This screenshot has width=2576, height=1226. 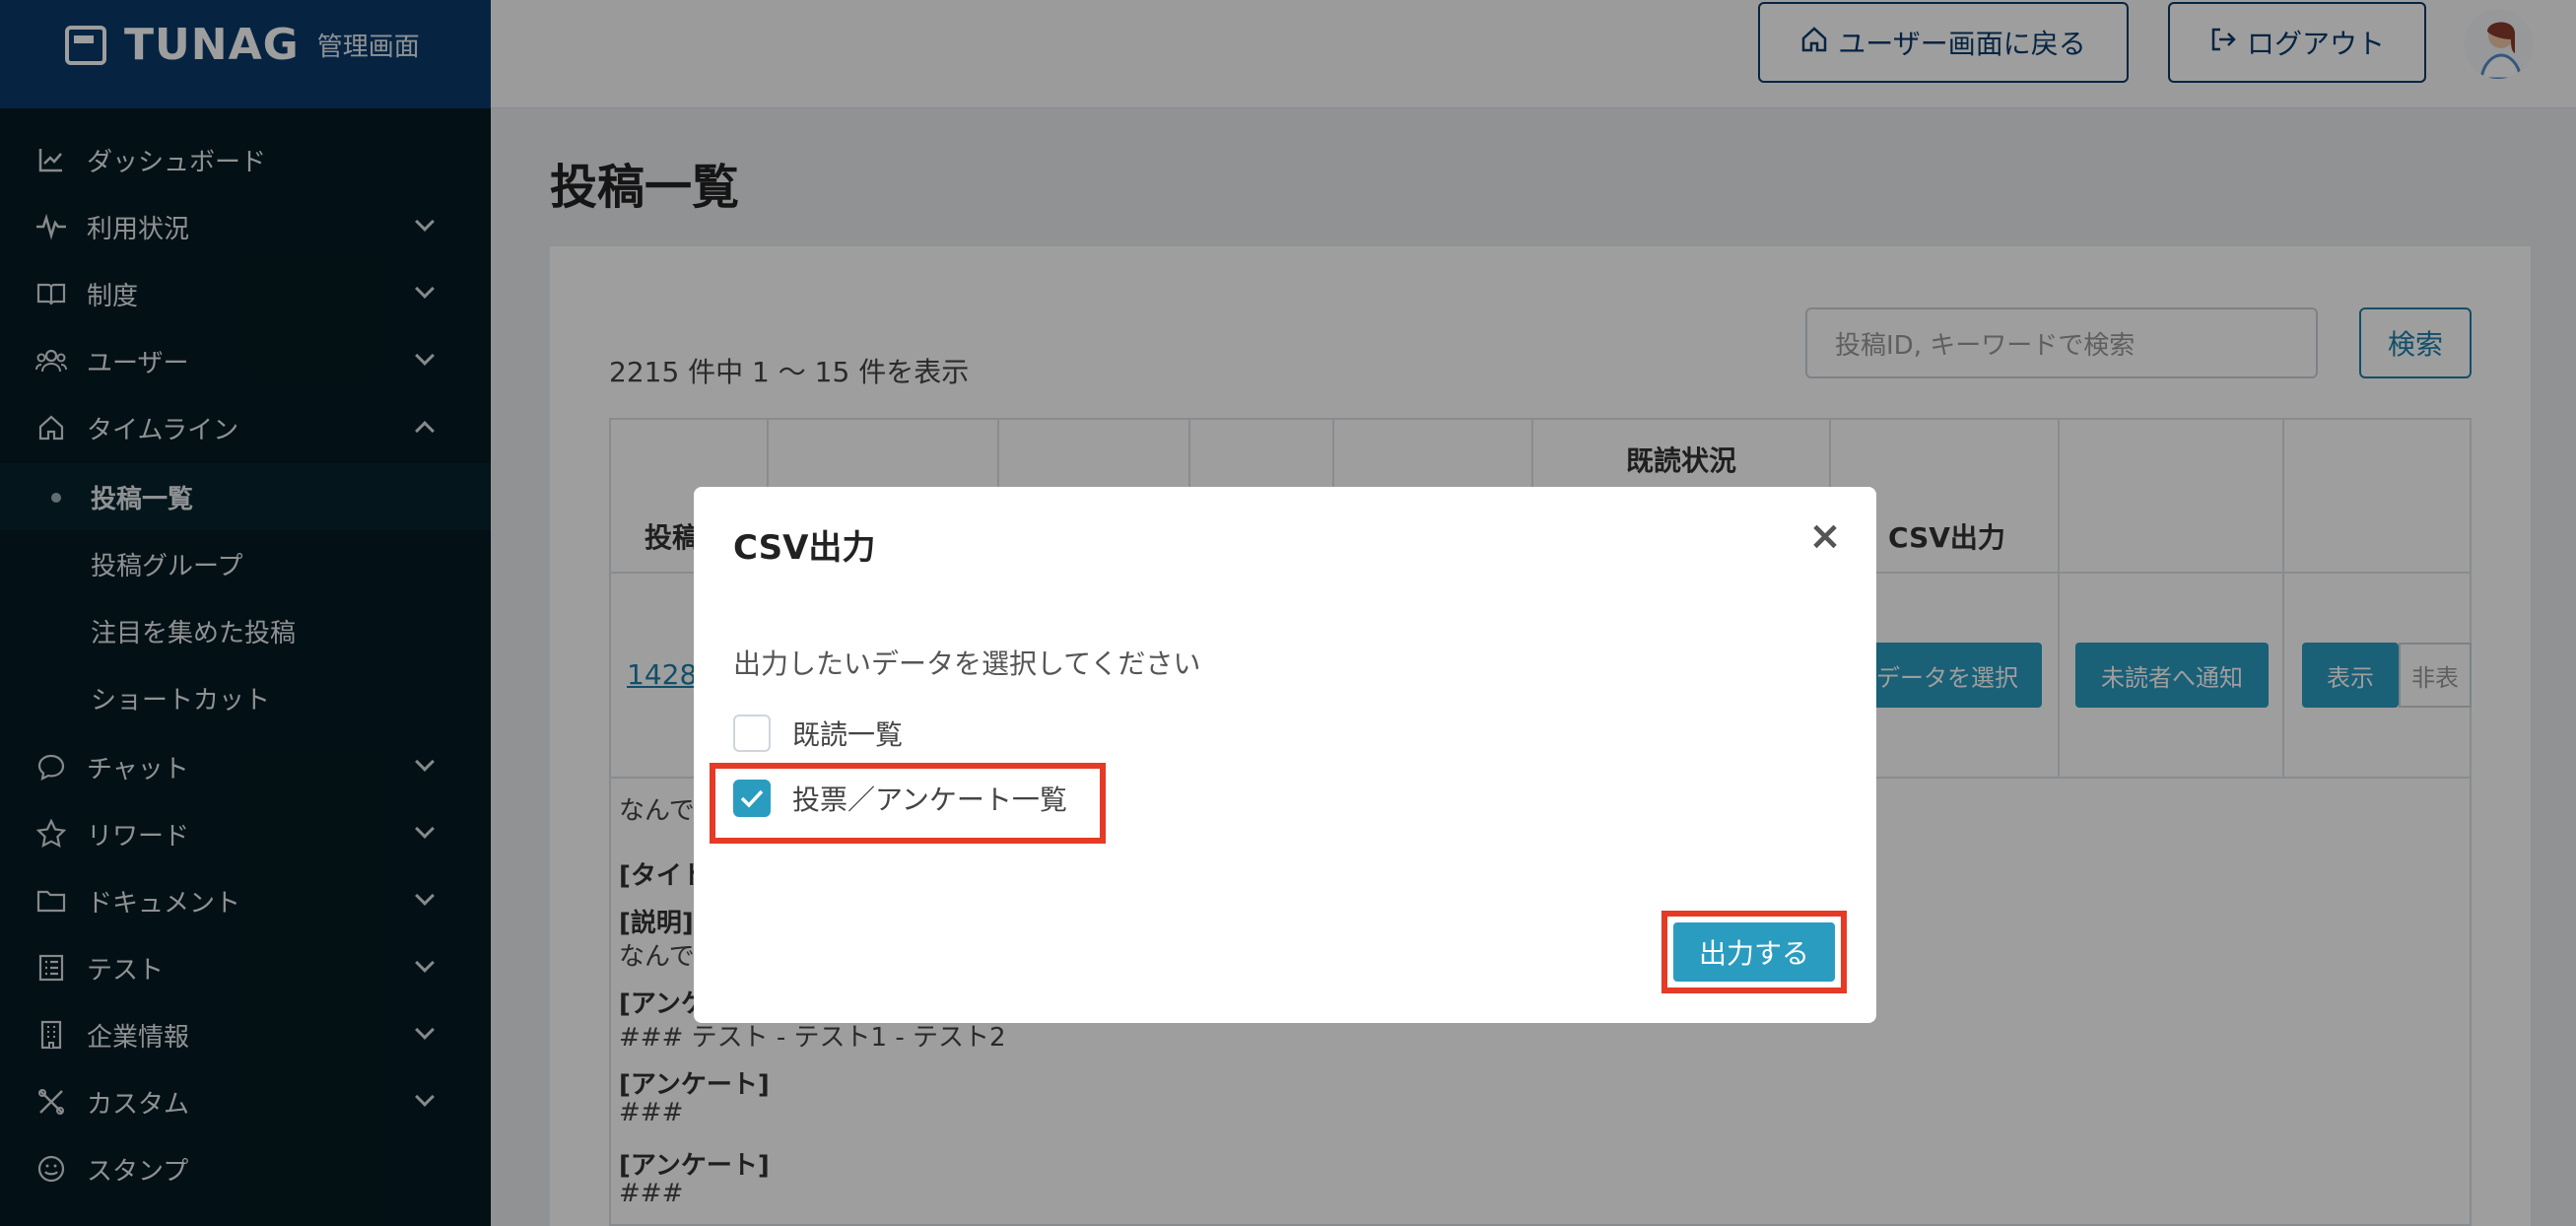 What do you see at coordinates (908, 803) in the screenshot?
I see `highlight-box` at bounding box center [908, 803].